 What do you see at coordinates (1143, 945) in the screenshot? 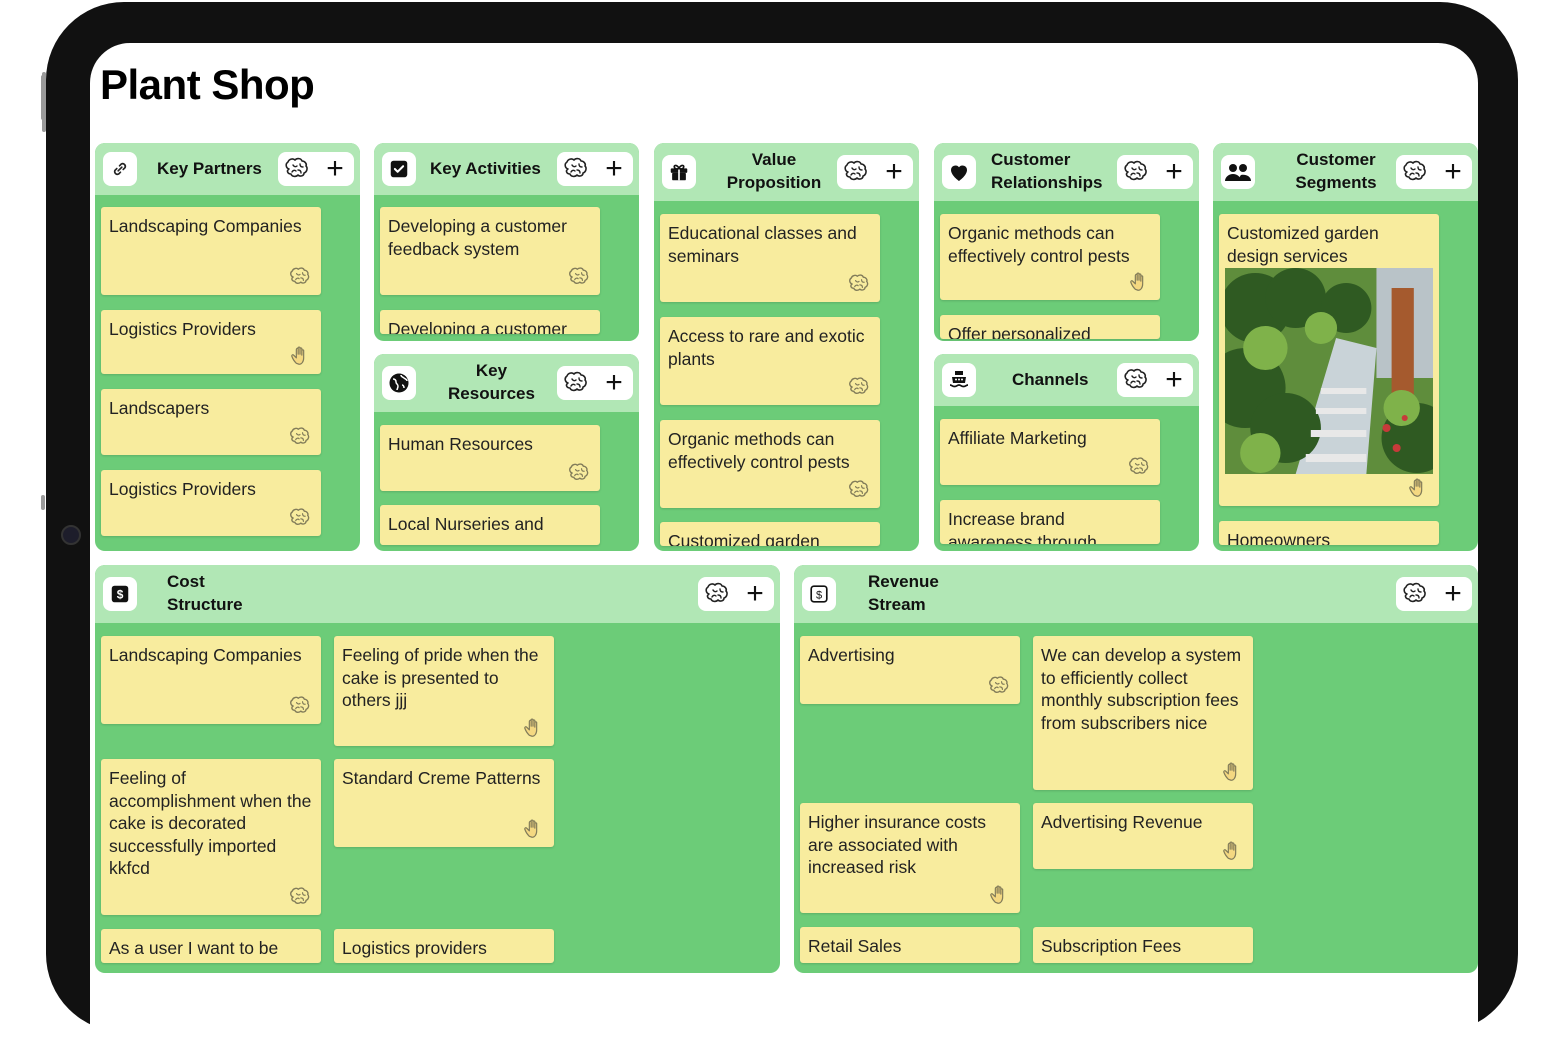
I see `sticky-note: Subscription Fees` at bounding box center [1143, 945].